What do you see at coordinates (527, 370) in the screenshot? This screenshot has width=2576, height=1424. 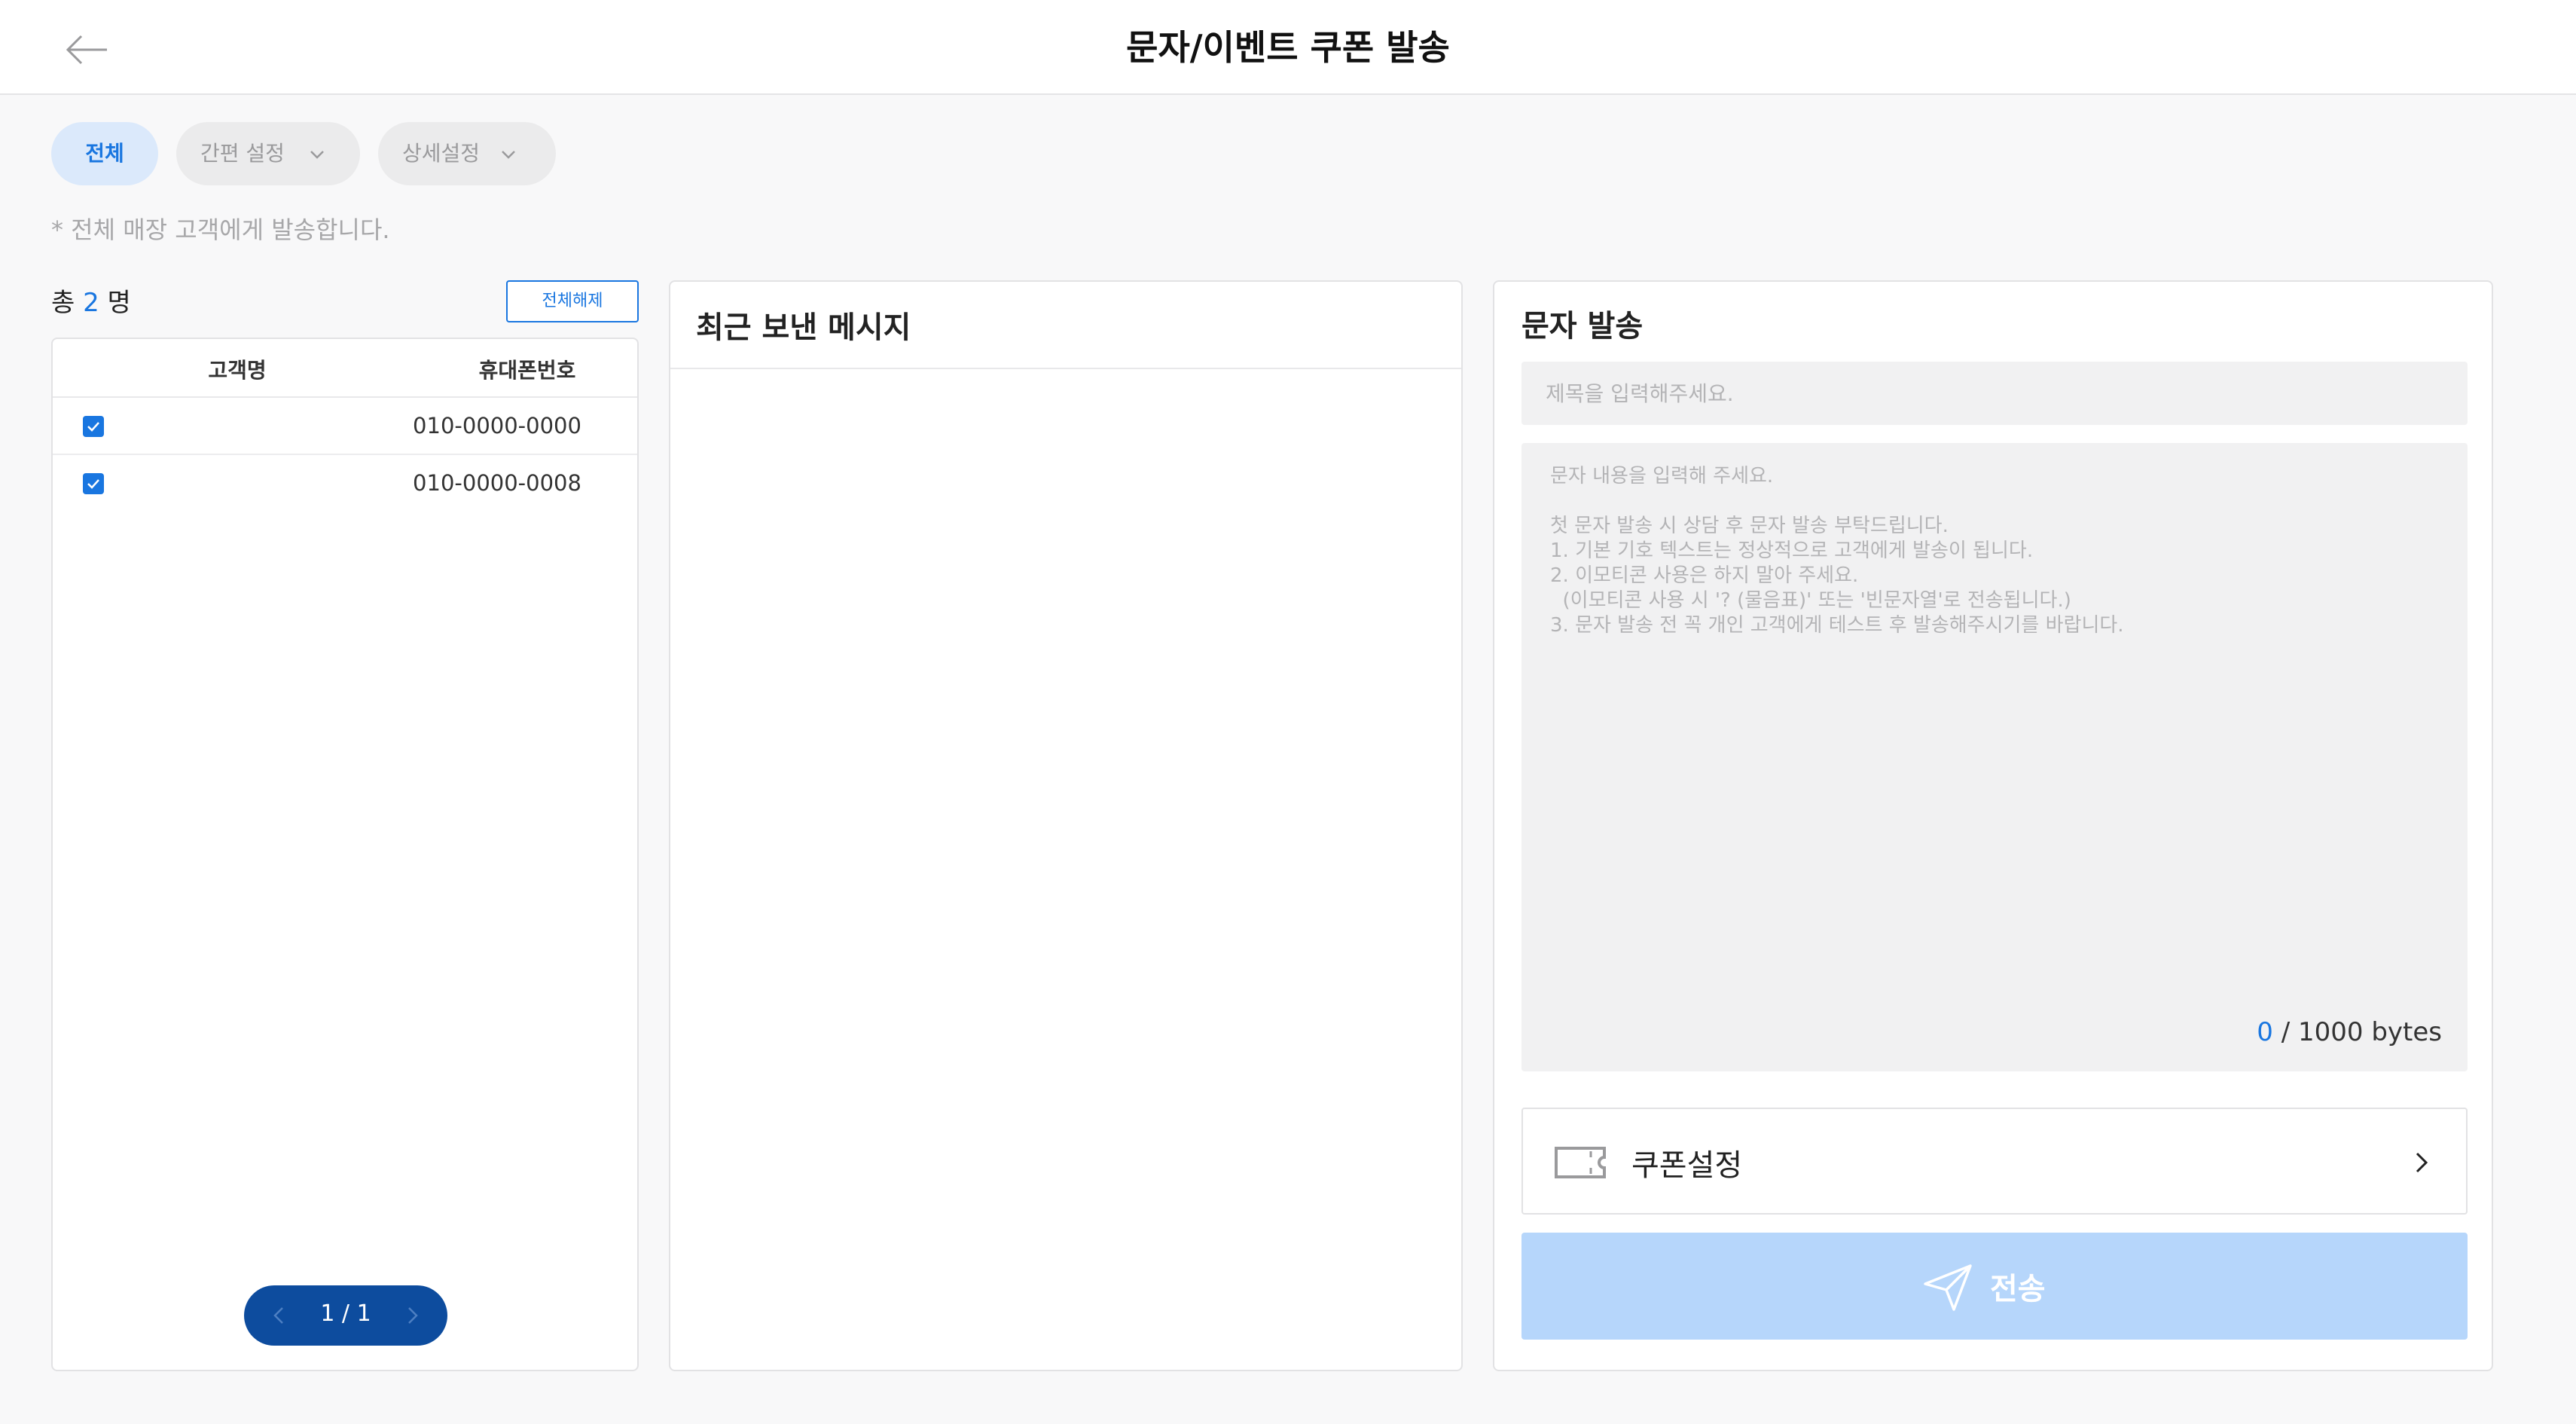 I see `column-phone-number: 휴대폰번호` at bounding box center [527, 370].